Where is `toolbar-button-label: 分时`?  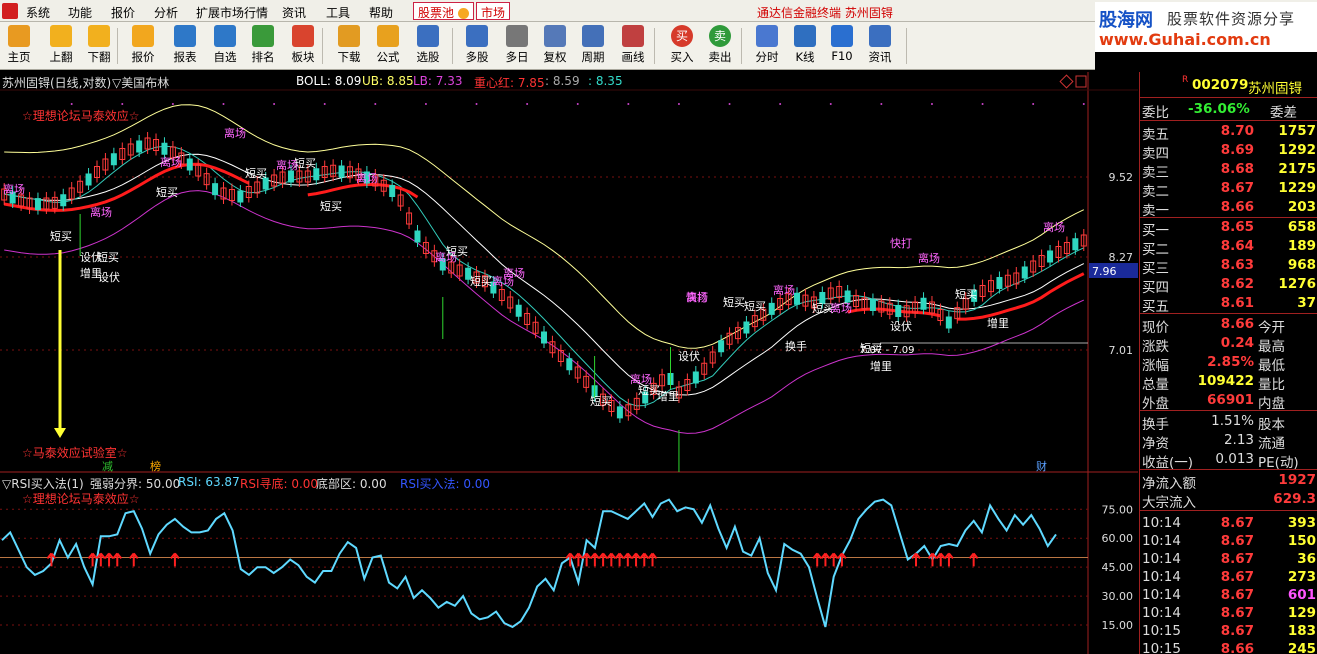
toolbar-button-label: 分时 is located at coordinates (767, 57).